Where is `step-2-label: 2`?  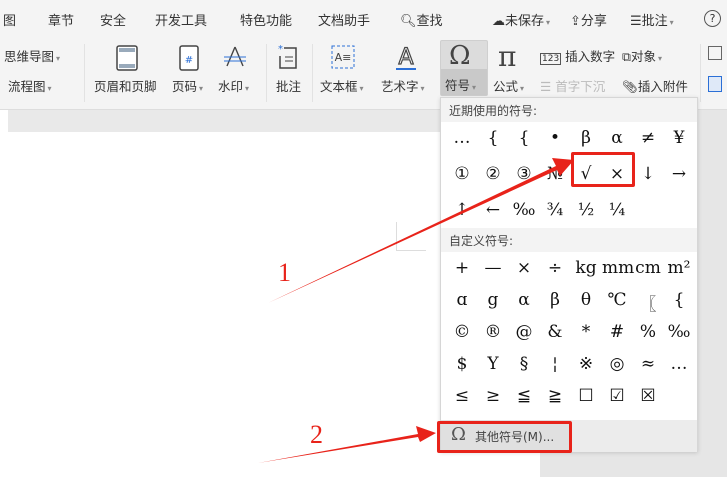
step-2-label: 2 is located at coordinates (316, 434).